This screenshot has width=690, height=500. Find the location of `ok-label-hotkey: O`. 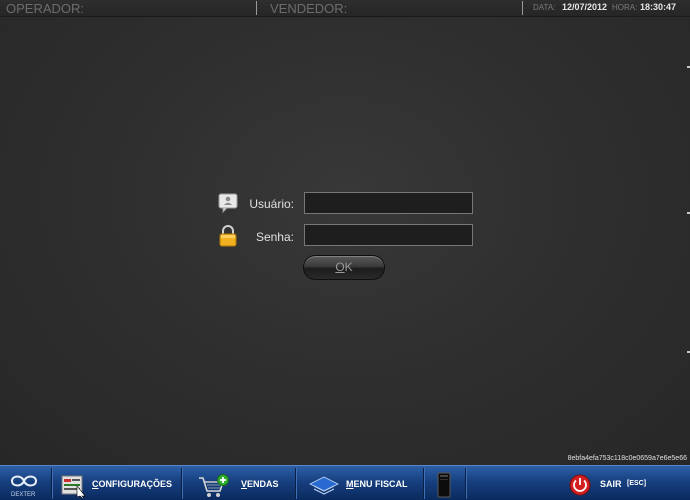

ok-label-hotkey: O is located at coordinates (340, 267).